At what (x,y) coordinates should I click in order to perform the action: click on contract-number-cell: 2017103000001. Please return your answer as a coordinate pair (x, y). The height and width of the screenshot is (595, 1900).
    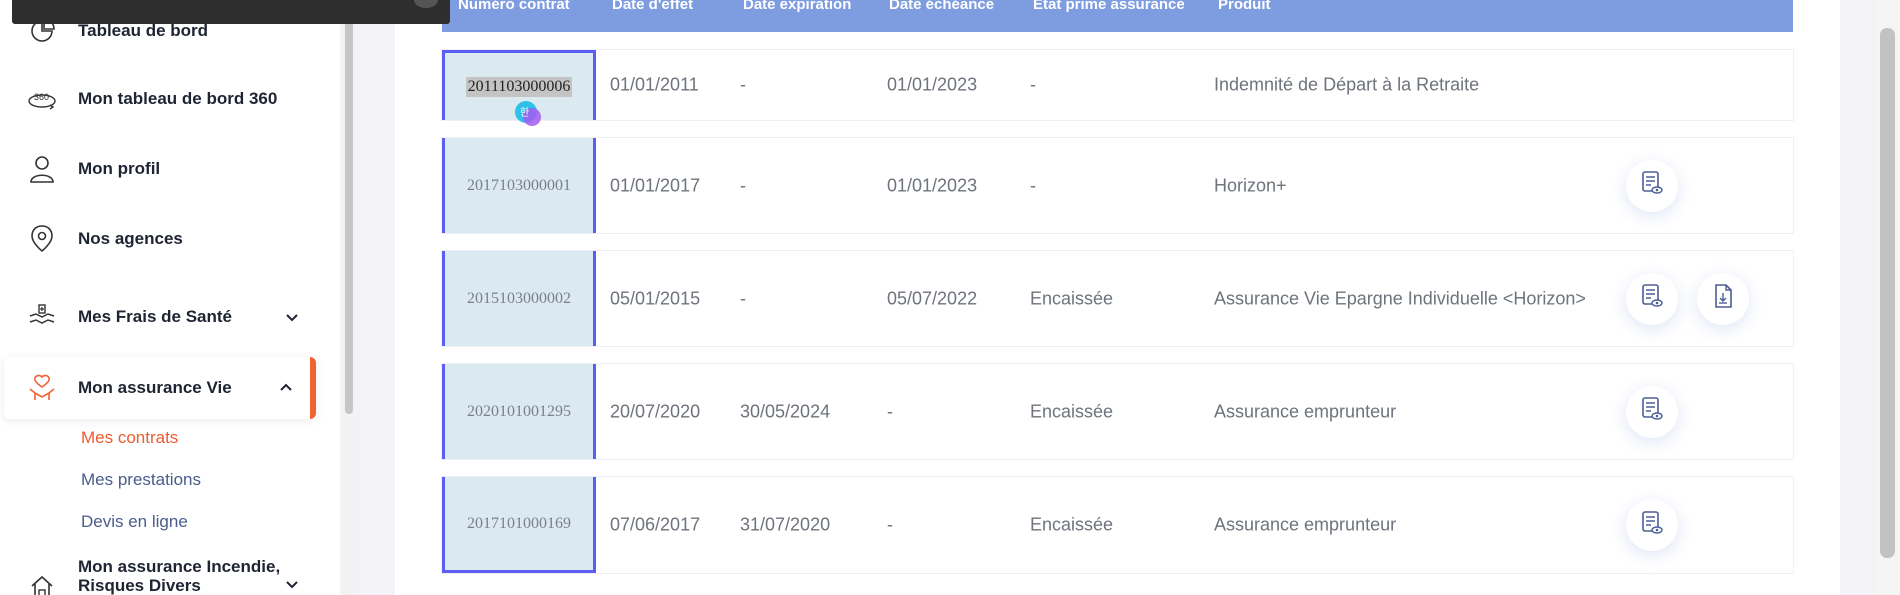
    Looking at the image, I should click on (519, 185).